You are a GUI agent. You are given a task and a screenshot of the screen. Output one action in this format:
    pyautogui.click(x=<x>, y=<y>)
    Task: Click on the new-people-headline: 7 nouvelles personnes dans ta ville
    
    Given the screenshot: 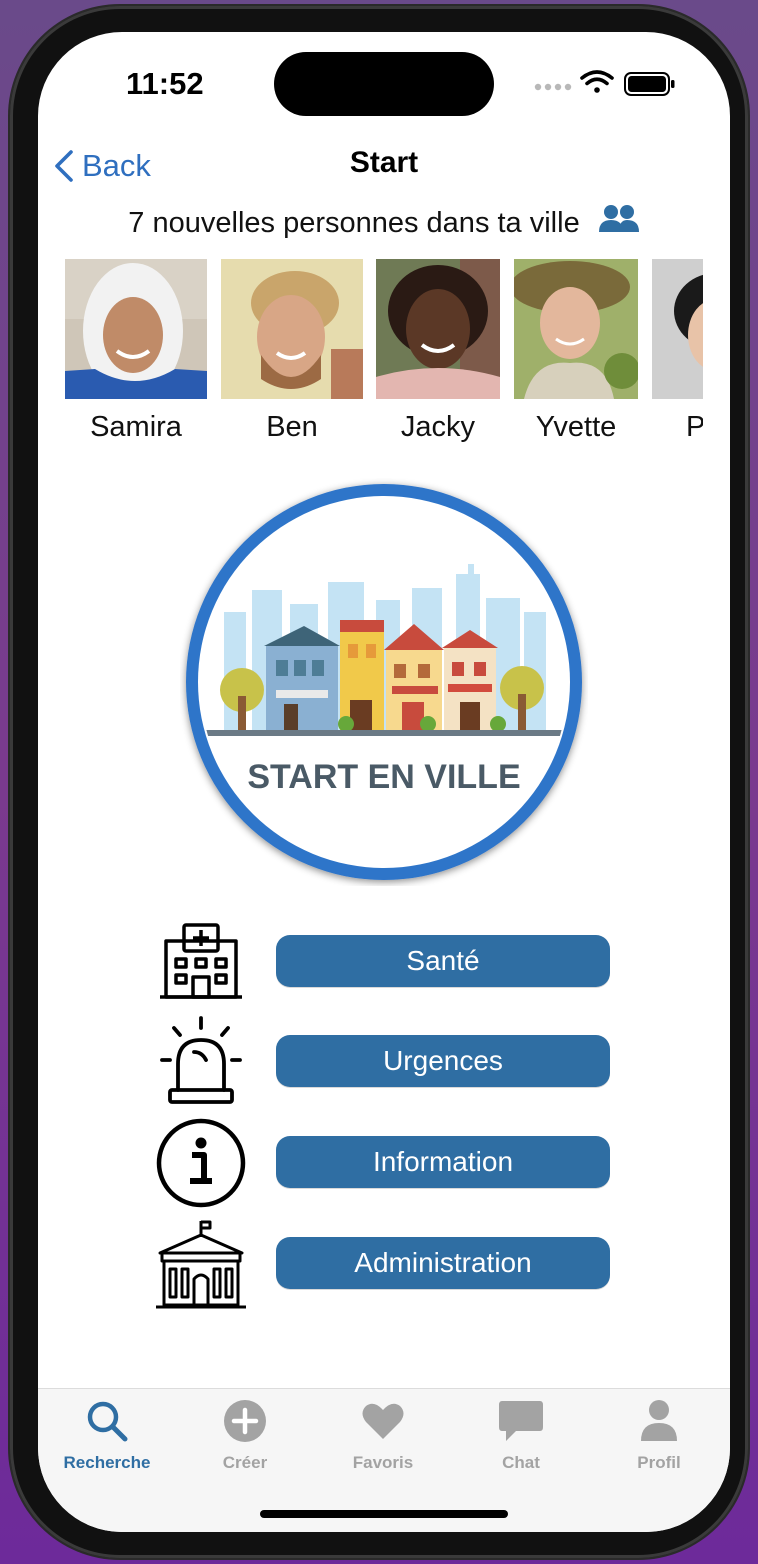 What is the action you would take?
    pyautogui.click(x=384, y=223)
    